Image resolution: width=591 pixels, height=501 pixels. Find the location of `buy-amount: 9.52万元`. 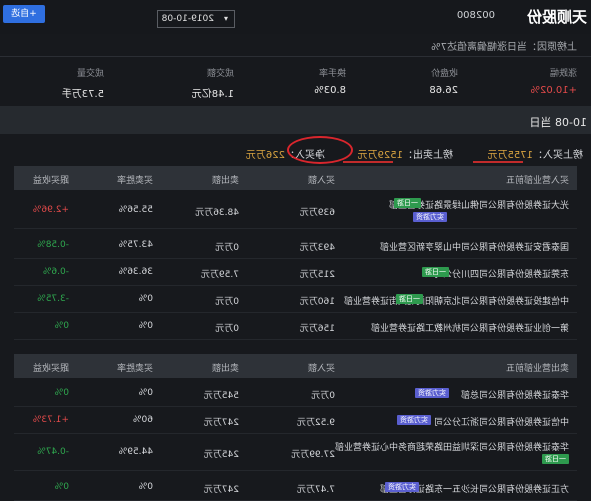

buy-amount: 9.52万元 is located at coordinates (315, 423).